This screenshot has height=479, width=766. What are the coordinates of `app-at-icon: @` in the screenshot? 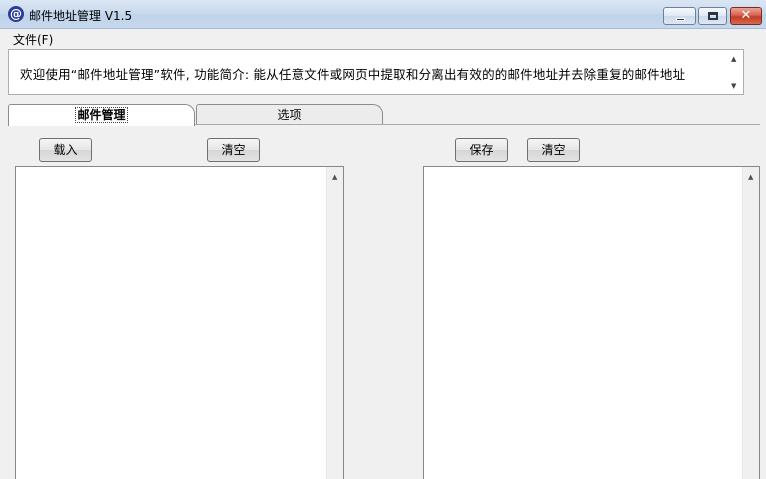 It's located at (16, 14).